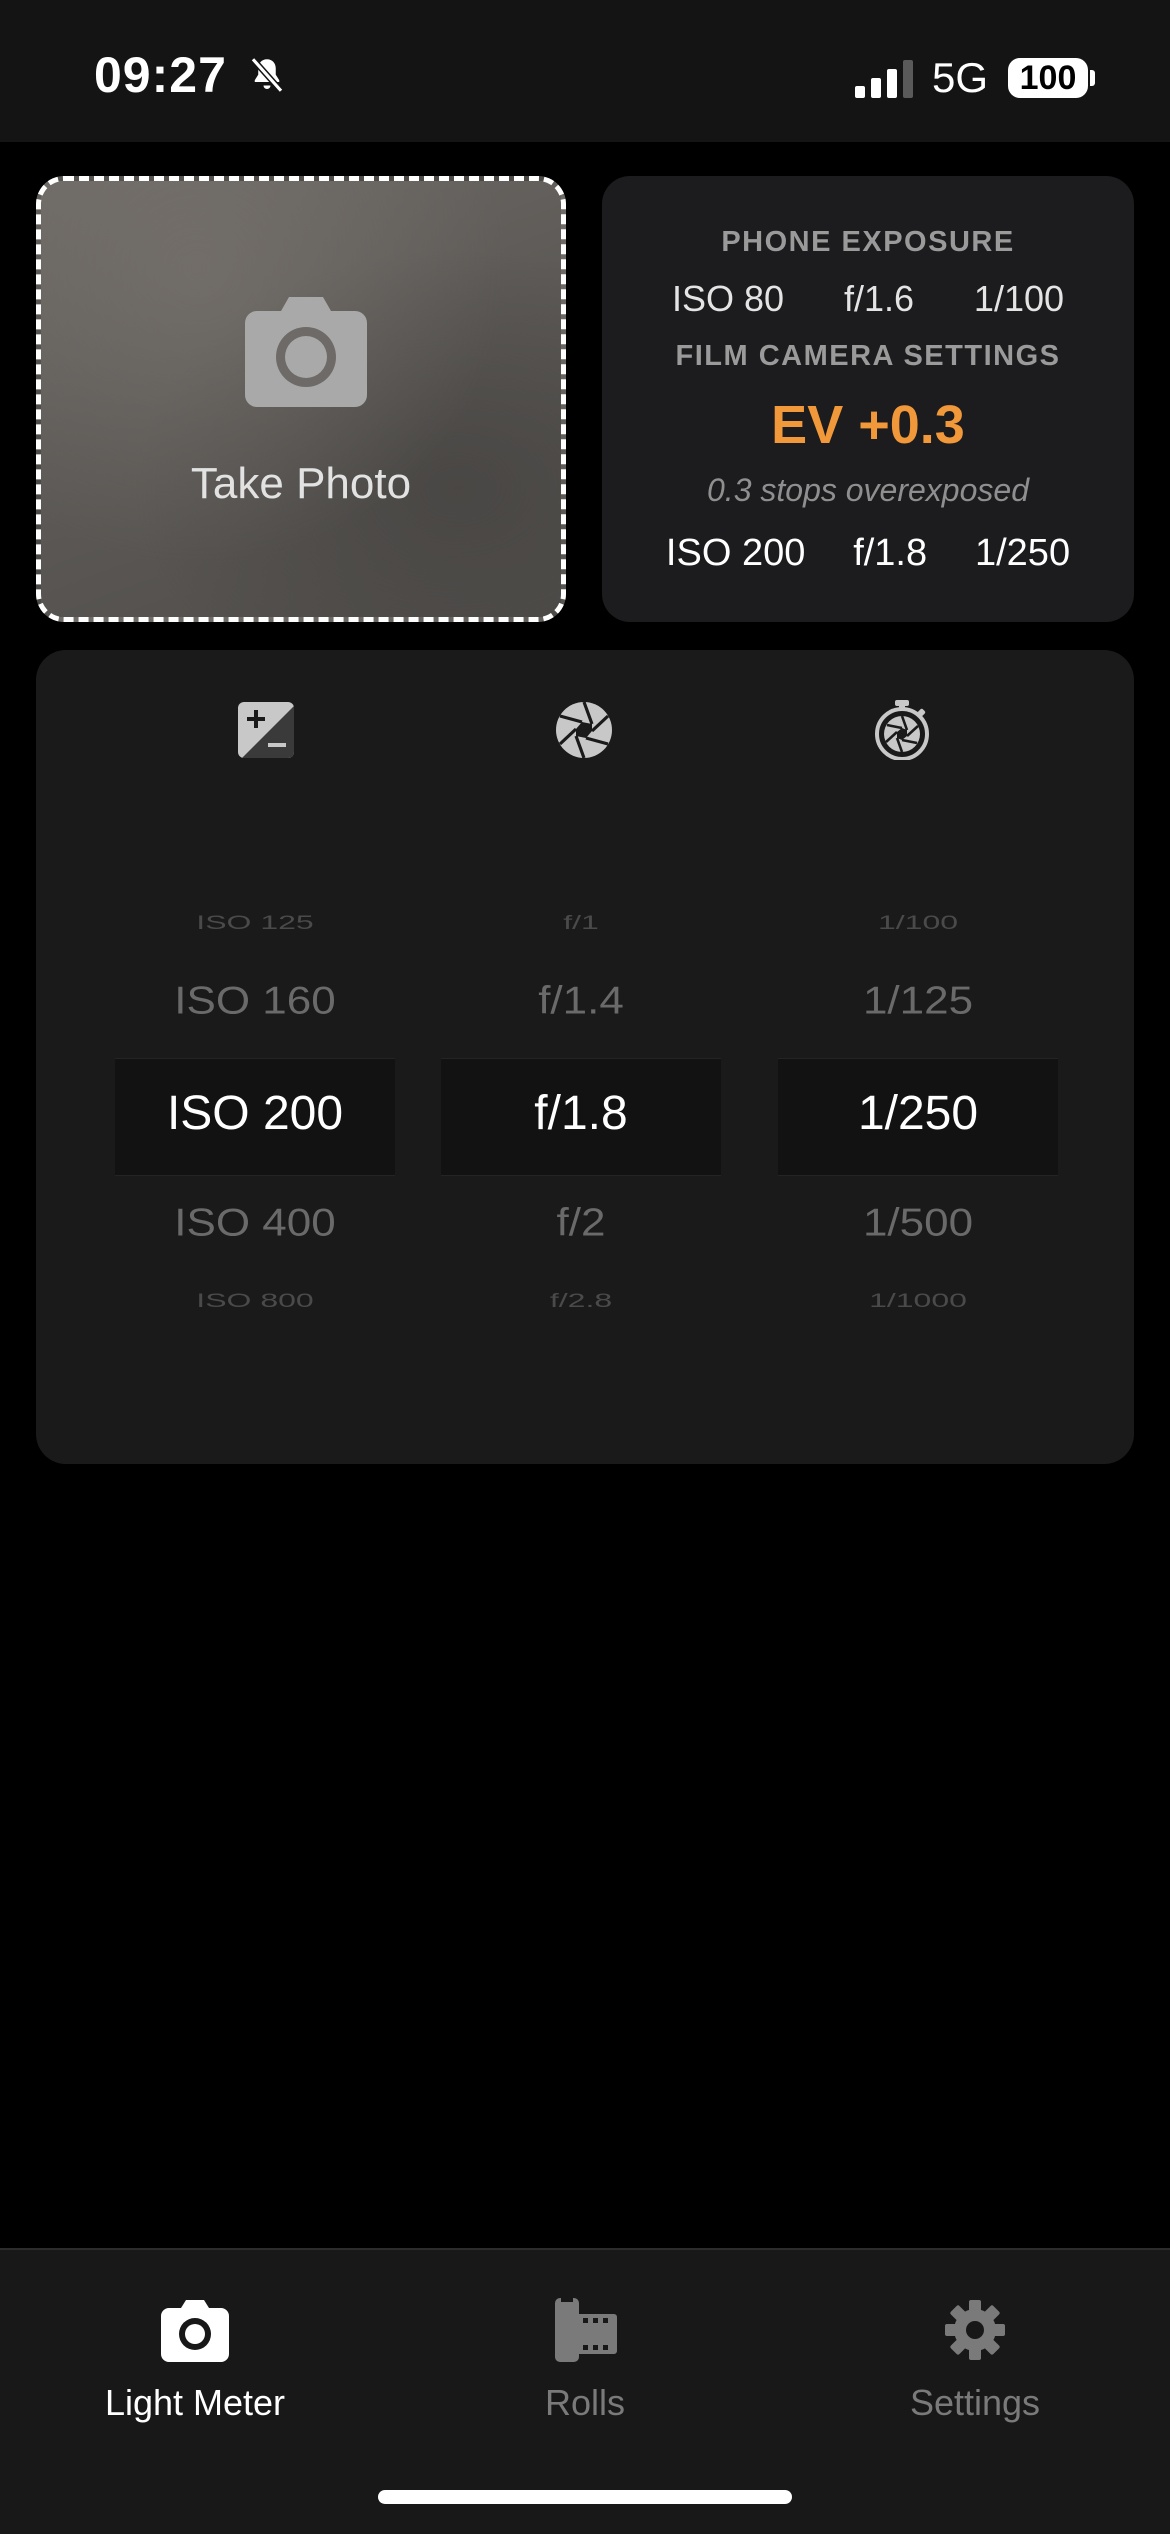  What do you see at coordinates (160, 75) in the screenshot?
I see `status-time: 09:27` at bounding box center [160, 75].